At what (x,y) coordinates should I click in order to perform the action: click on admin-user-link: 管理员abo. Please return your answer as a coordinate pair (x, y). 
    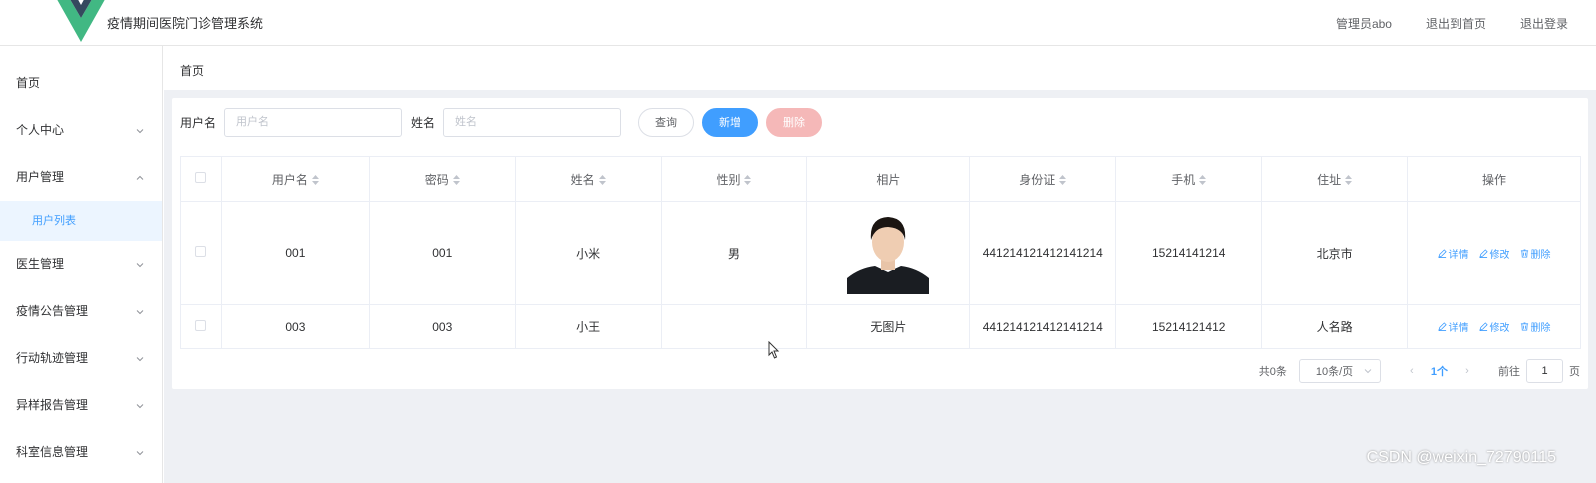
    Looking at the image, I should click on (1364, 23).